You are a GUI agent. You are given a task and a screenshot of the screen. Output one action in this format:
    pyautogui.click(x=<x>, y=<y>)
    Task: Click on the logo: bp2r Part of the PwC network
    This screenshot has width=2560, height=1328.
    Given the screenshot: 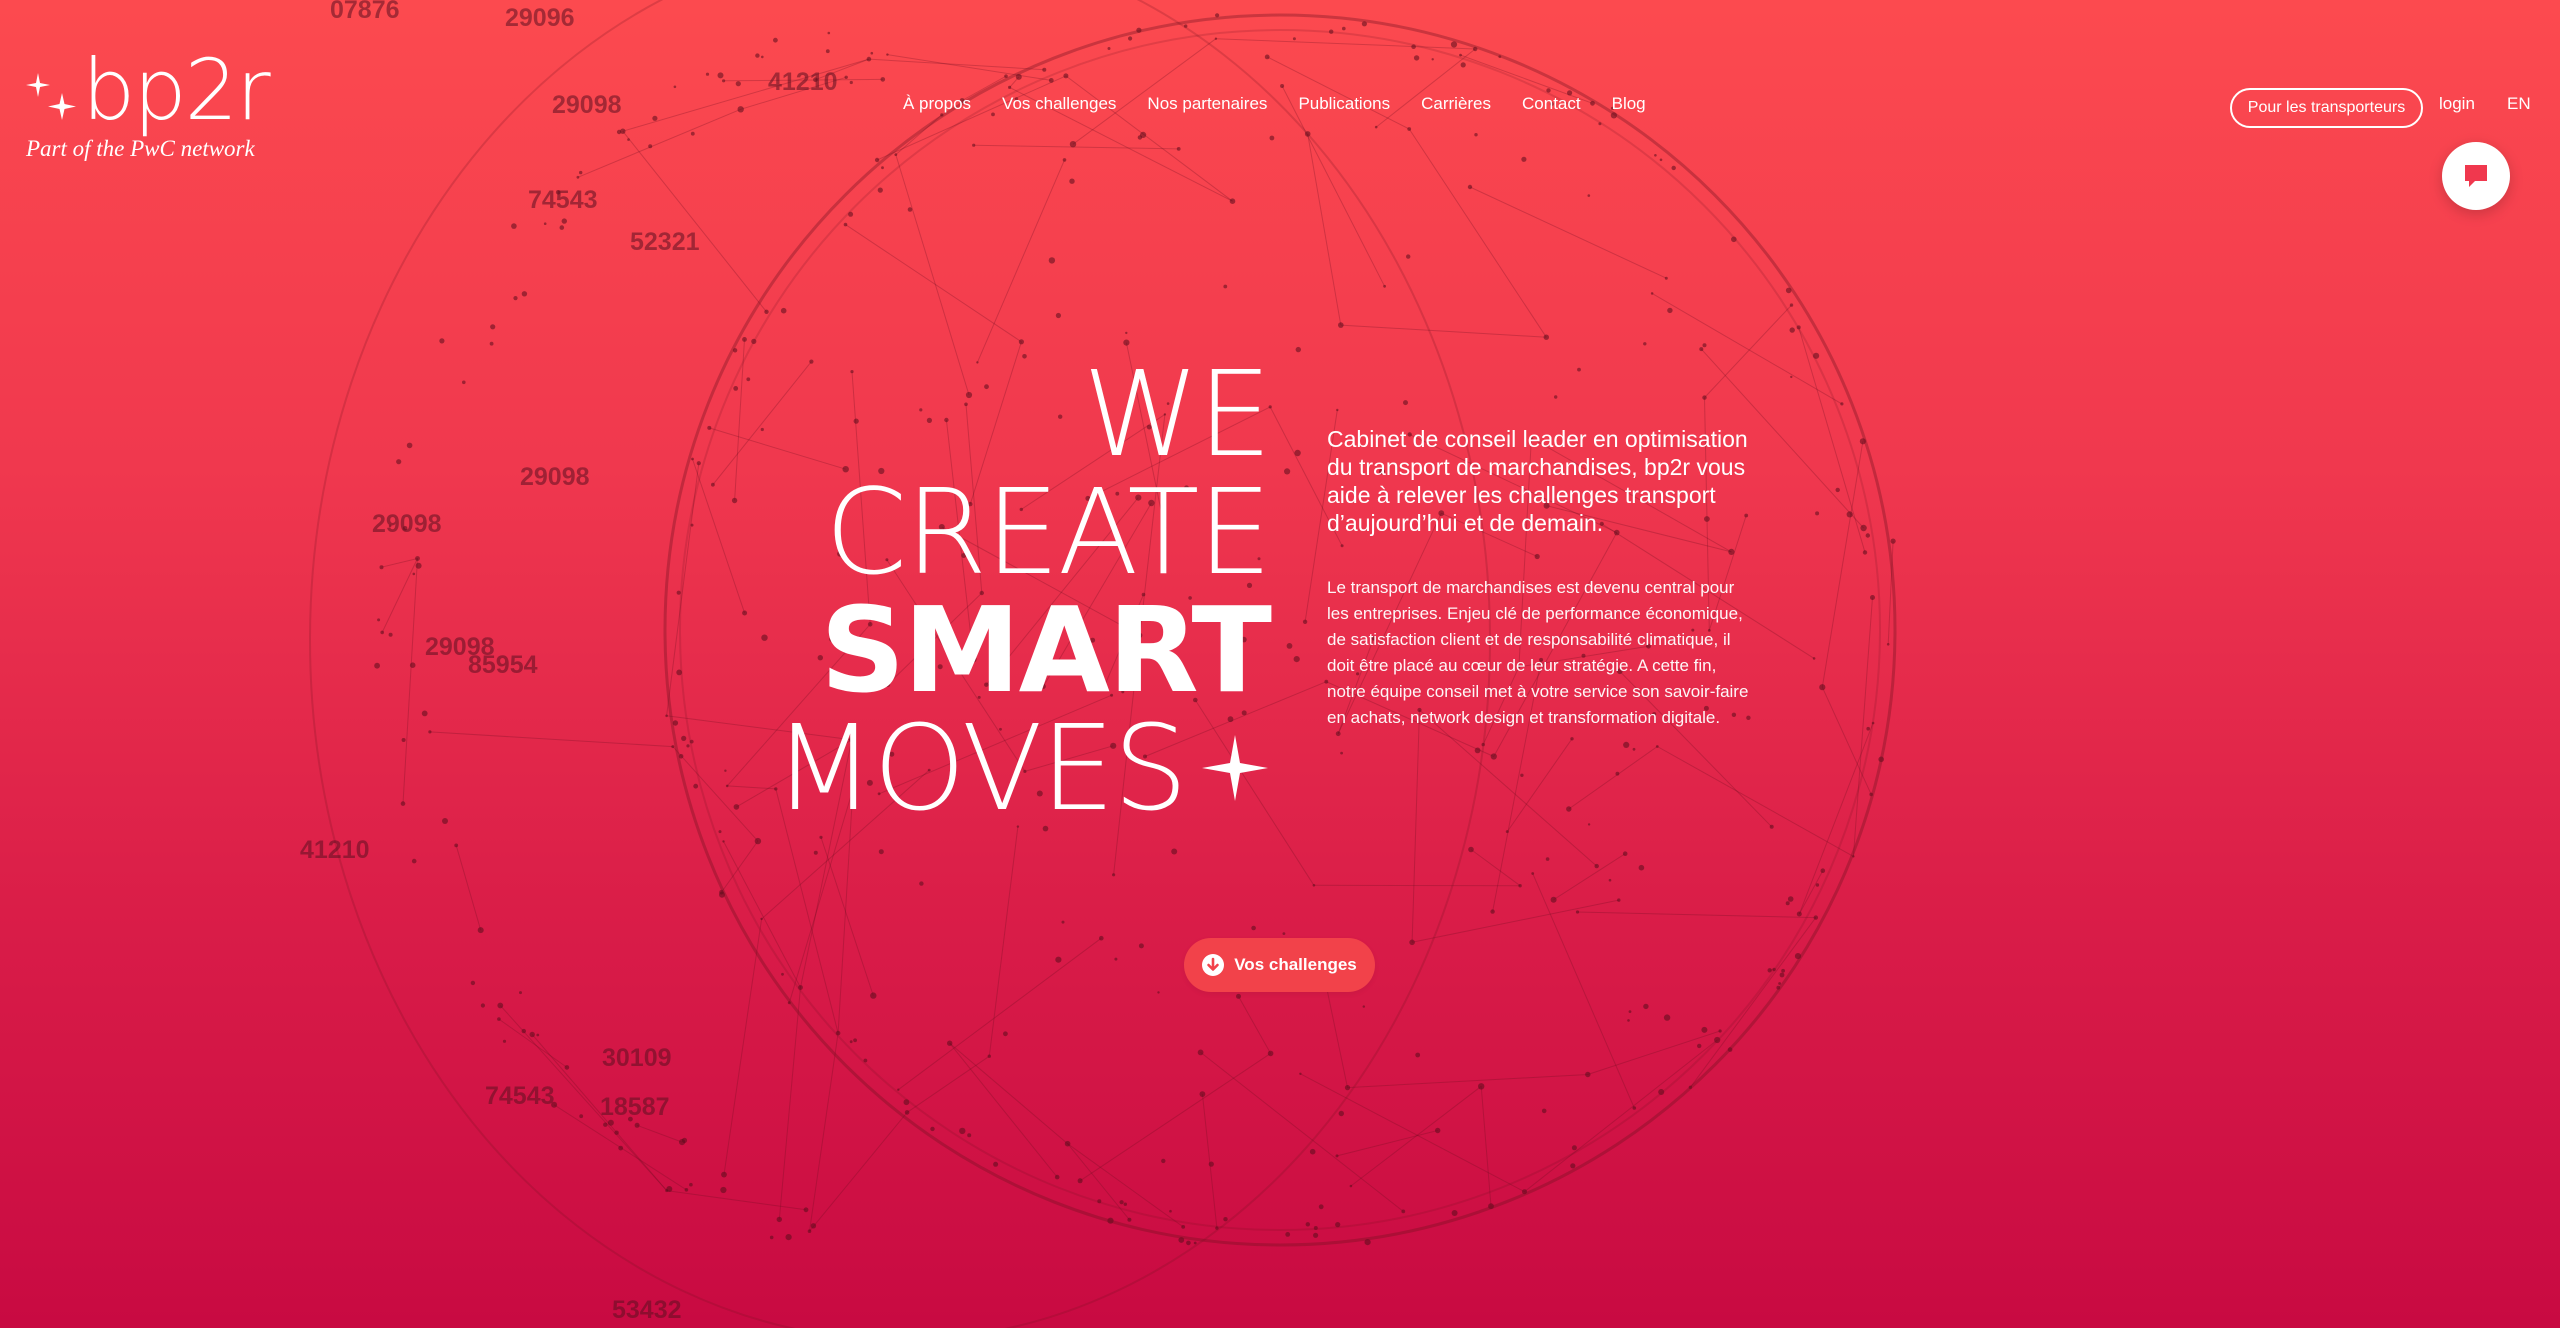 What is the action you would take?
    pyautogui.click(x=156, y=105)
    